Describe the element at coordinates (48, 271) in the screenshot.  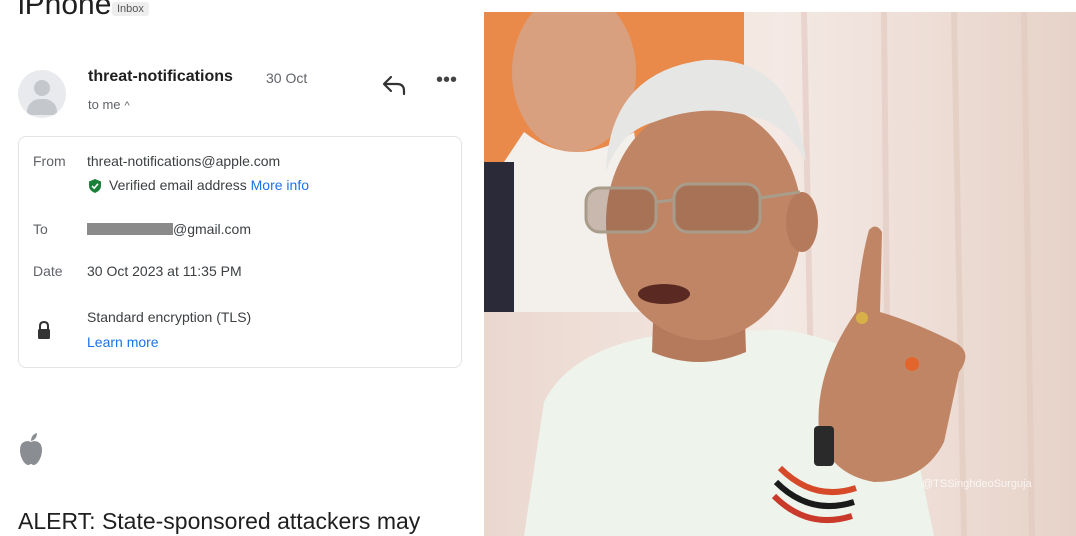
I see `date-label: Date` at that location.